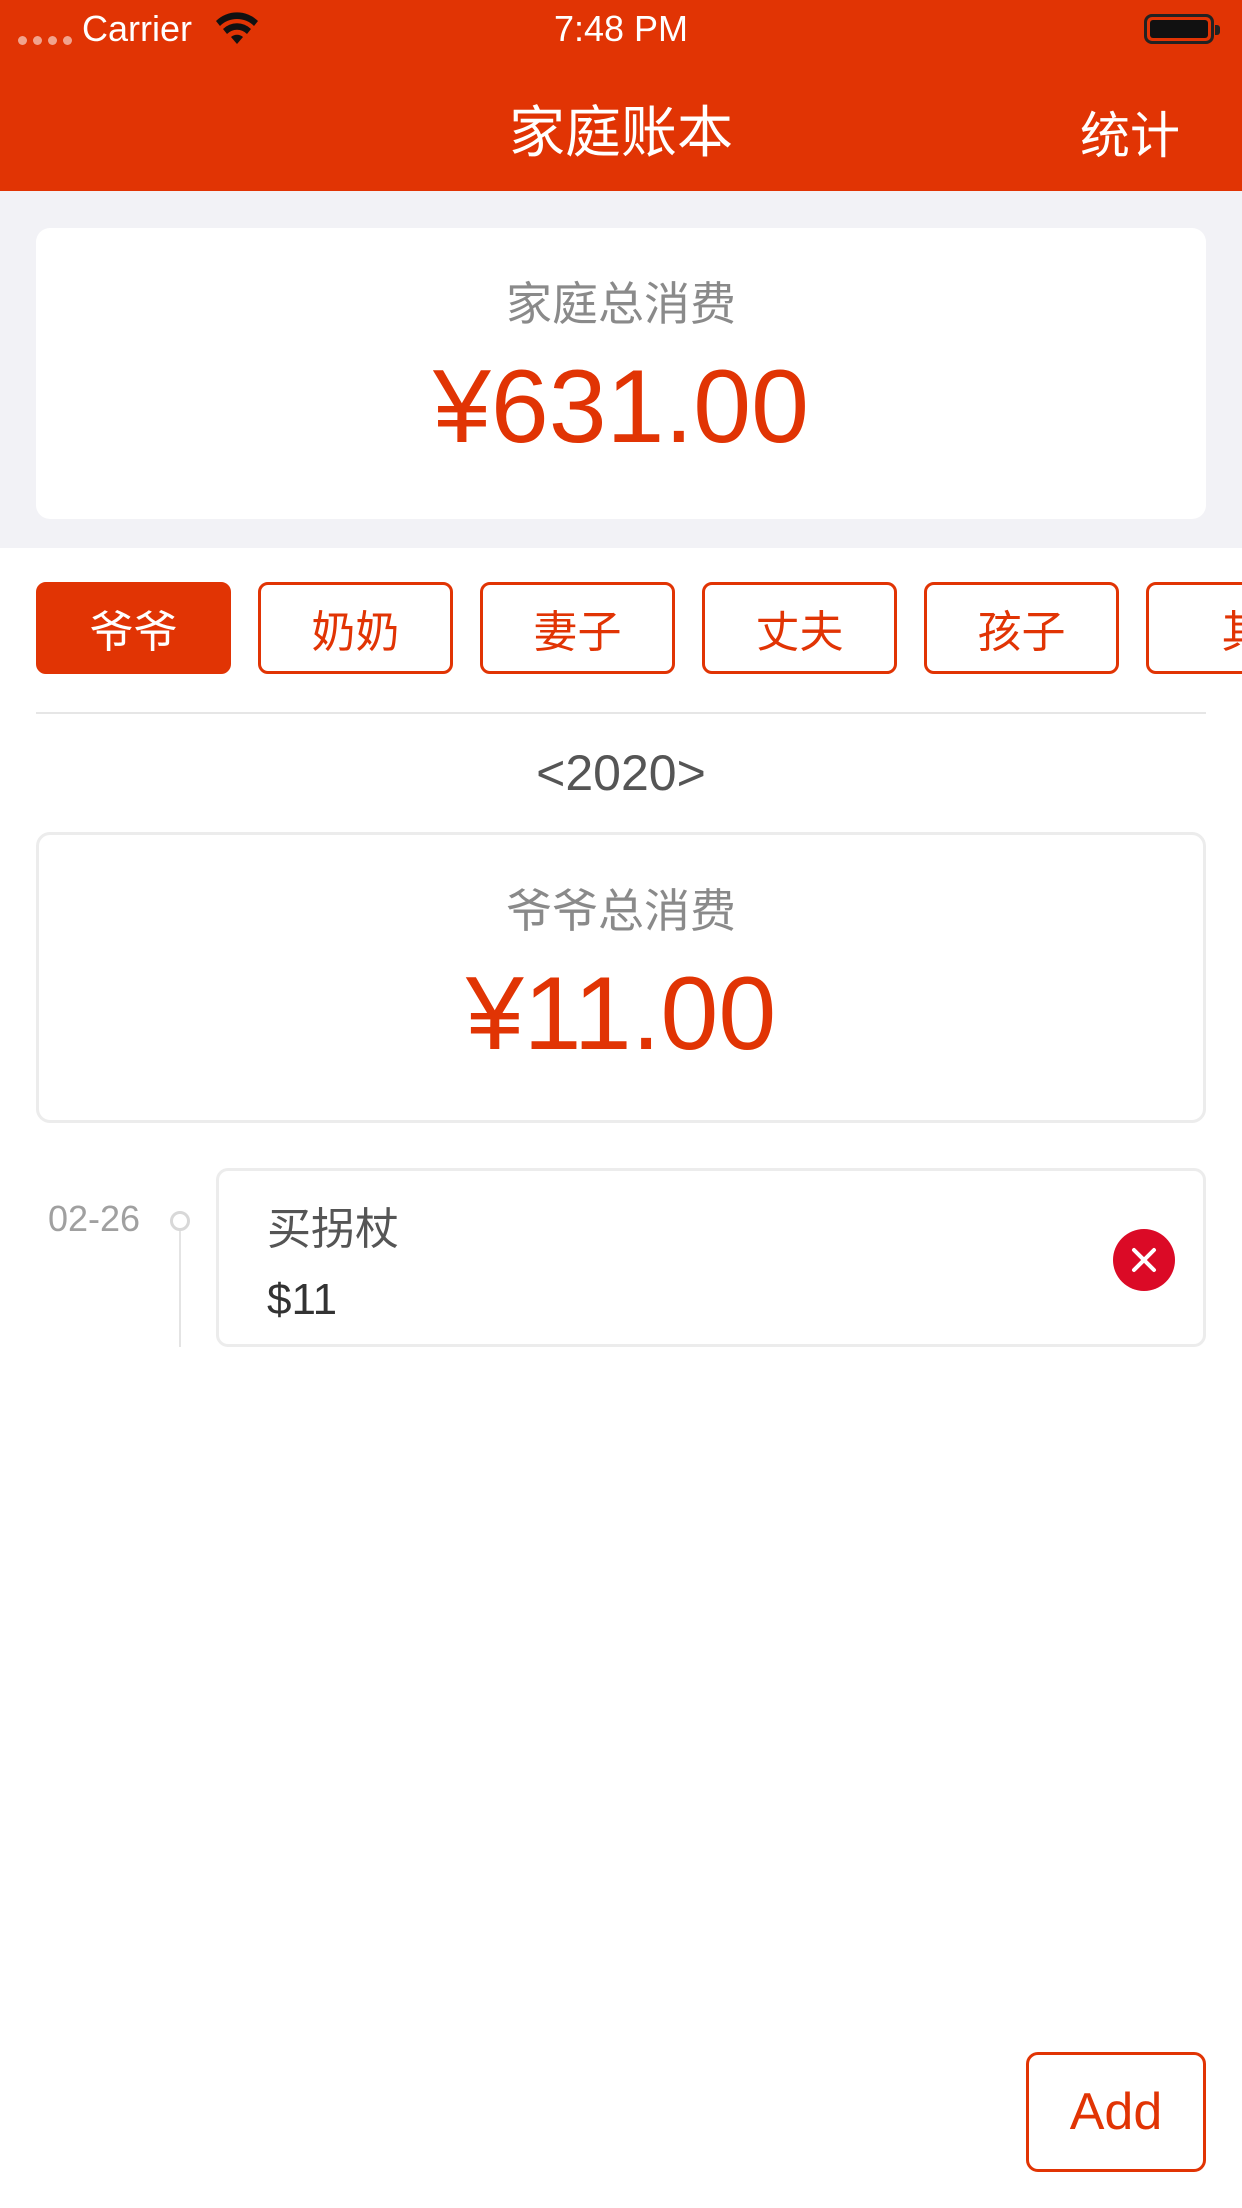  Describe the element at coordinates (180, 1289) in the screenshot. I see `timeline-line` at that location.